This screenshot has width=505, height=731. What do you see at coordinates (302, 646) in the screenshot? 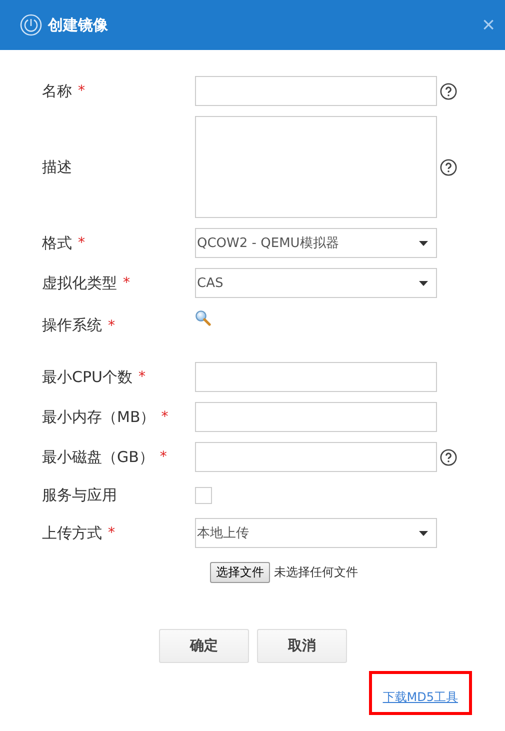
I see `cancel-button: 取消` at bounding box center [302, 646].